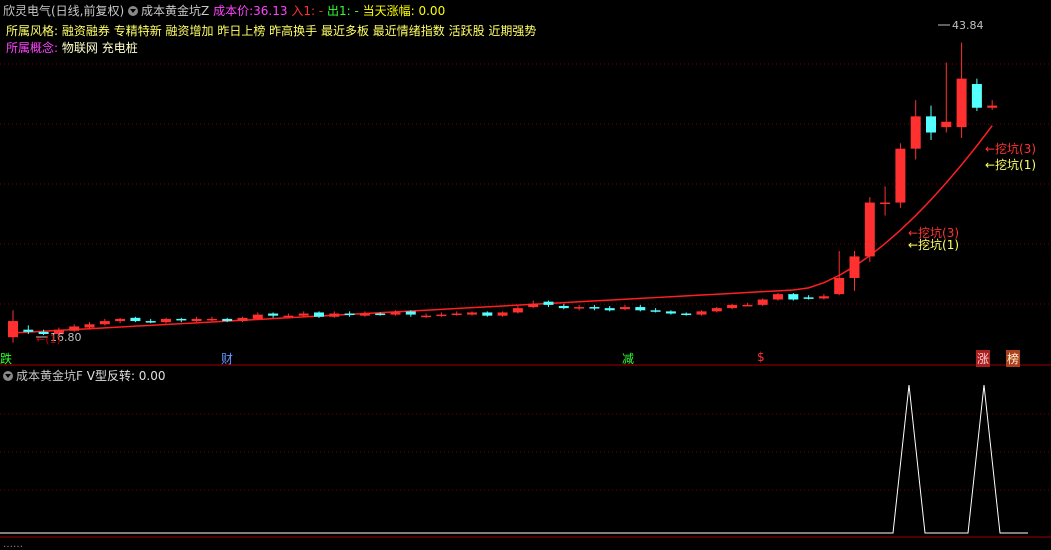 The width and height of the screenshot is (1051, 550). I want to click on stock-title: 欣灵电气(日线,前复权), so click(63, 11).